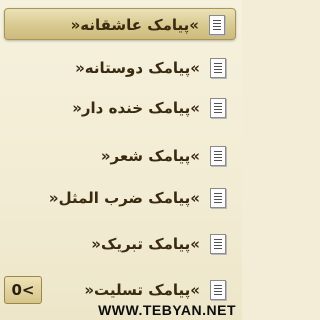  I want to click on menu-item-congratulation-sms: »پیامک تبریک«, so click(120, 244).